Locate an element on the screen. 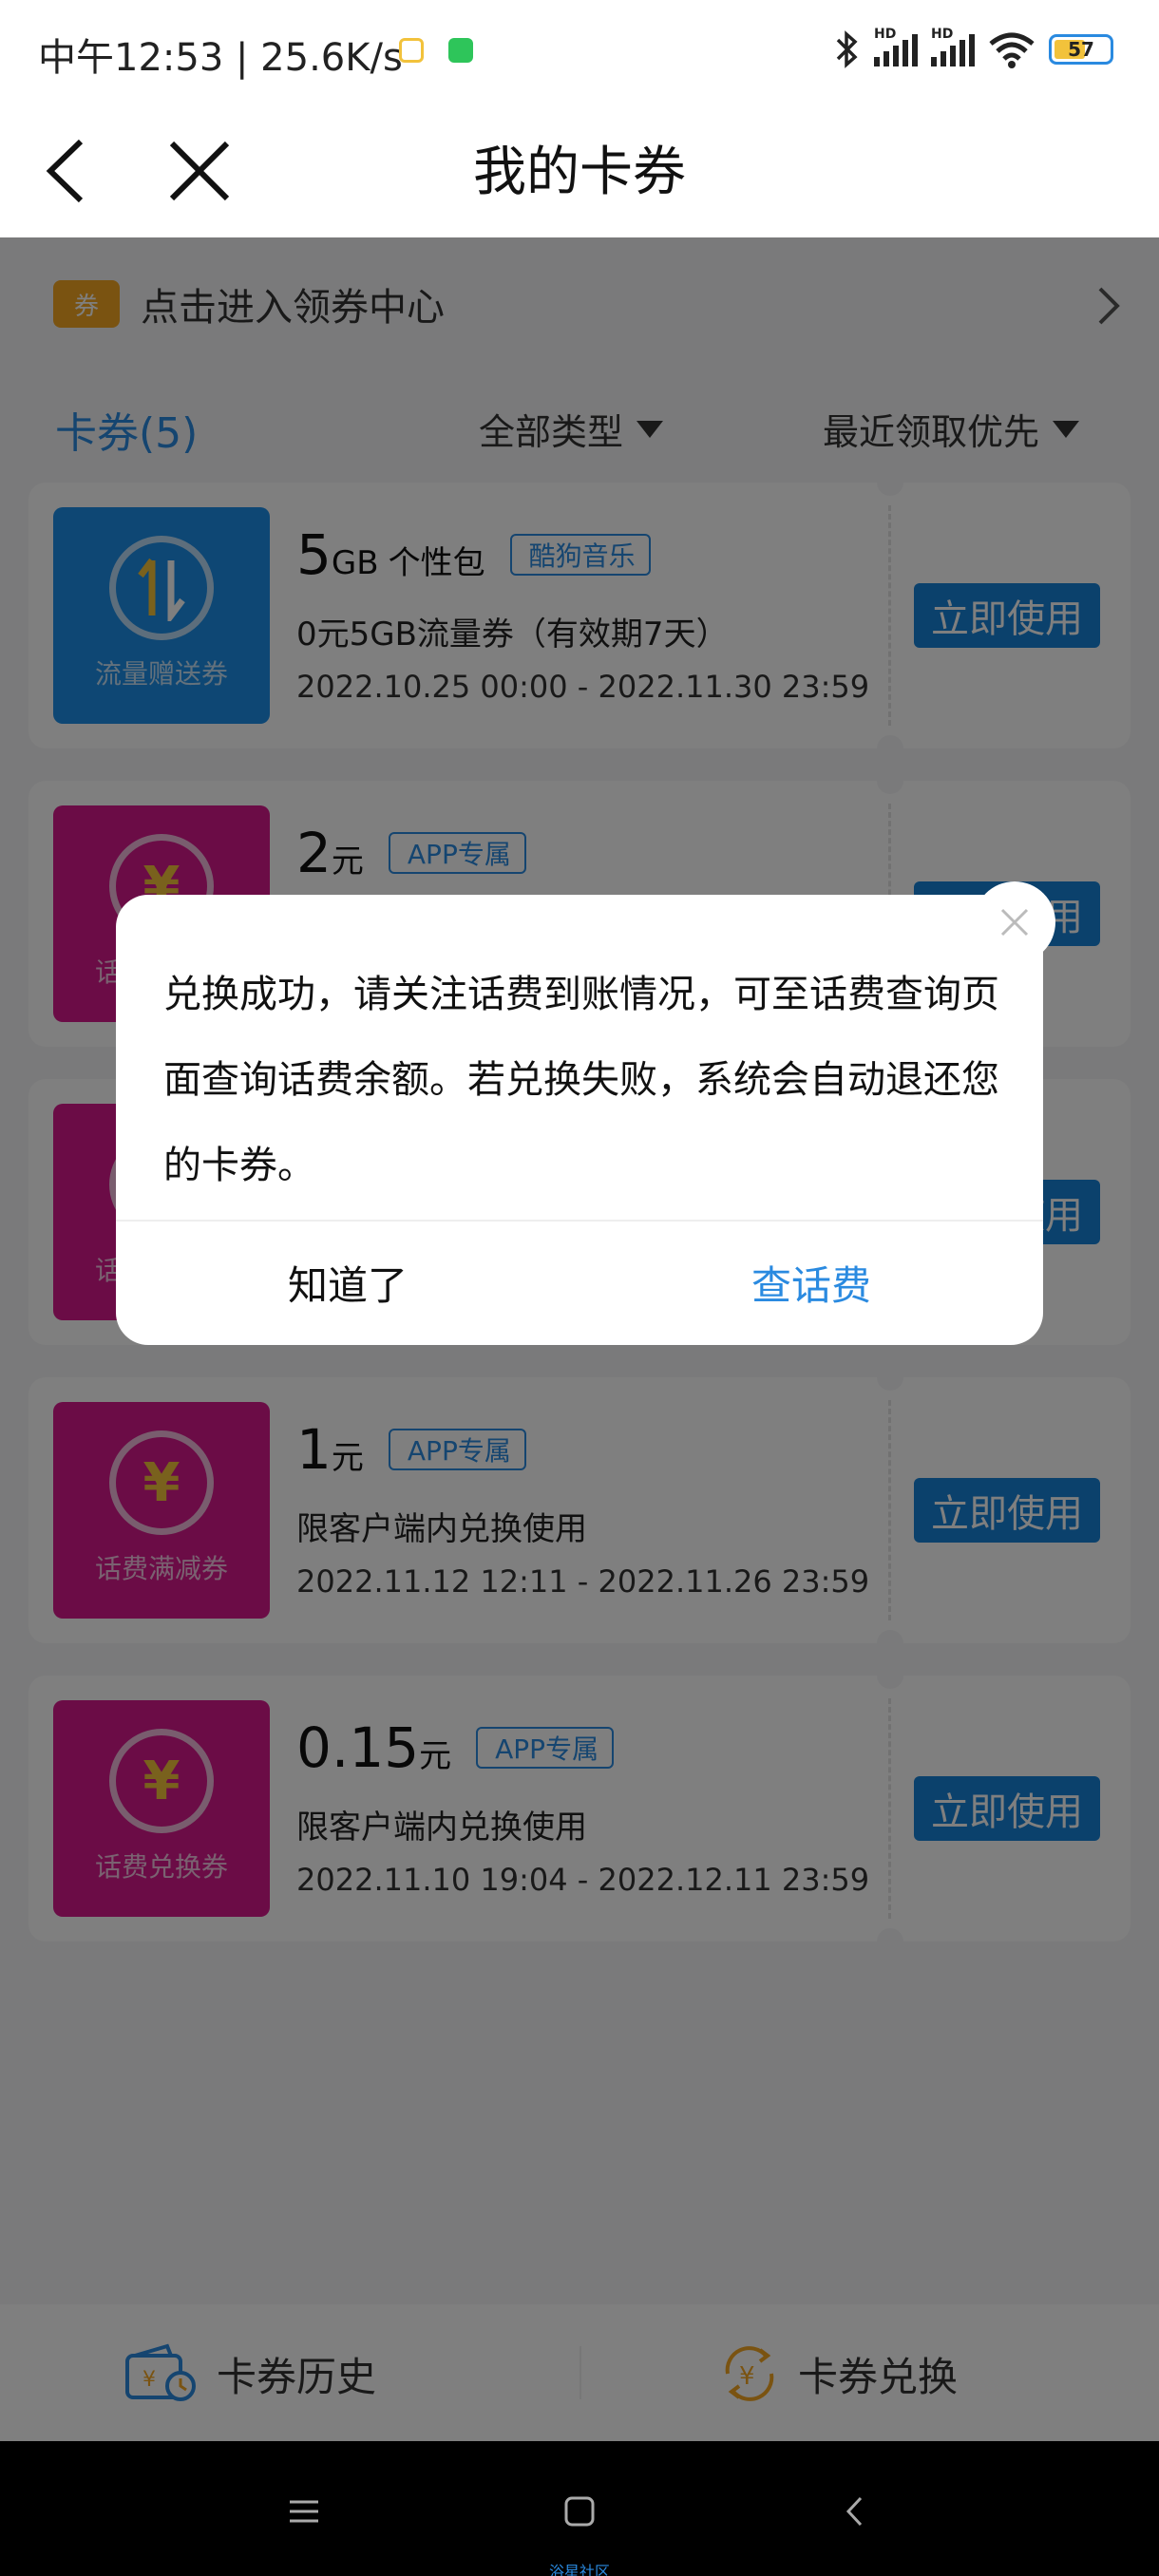 This screenshot has width=1159, height=2576. wifi-icon is located at coordinates (1012, 50).